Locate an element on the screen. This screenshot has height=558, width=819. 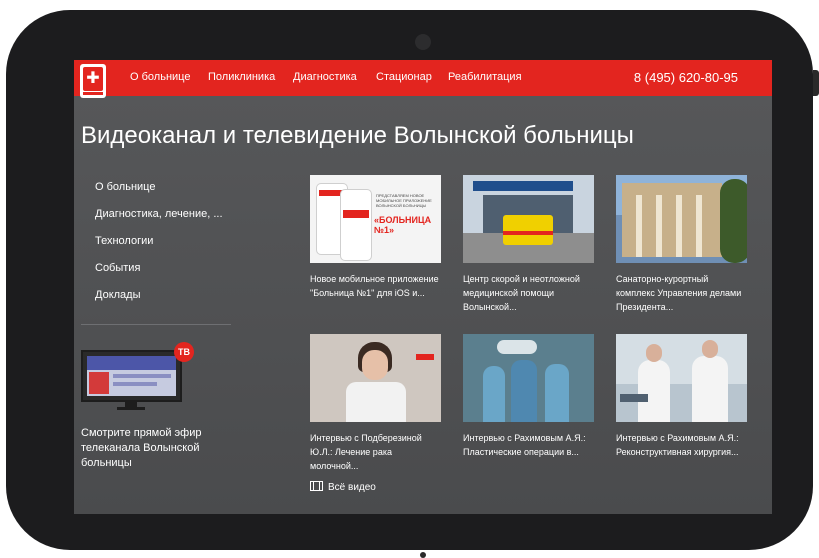
tv-content is located at coordinates (131, 376).